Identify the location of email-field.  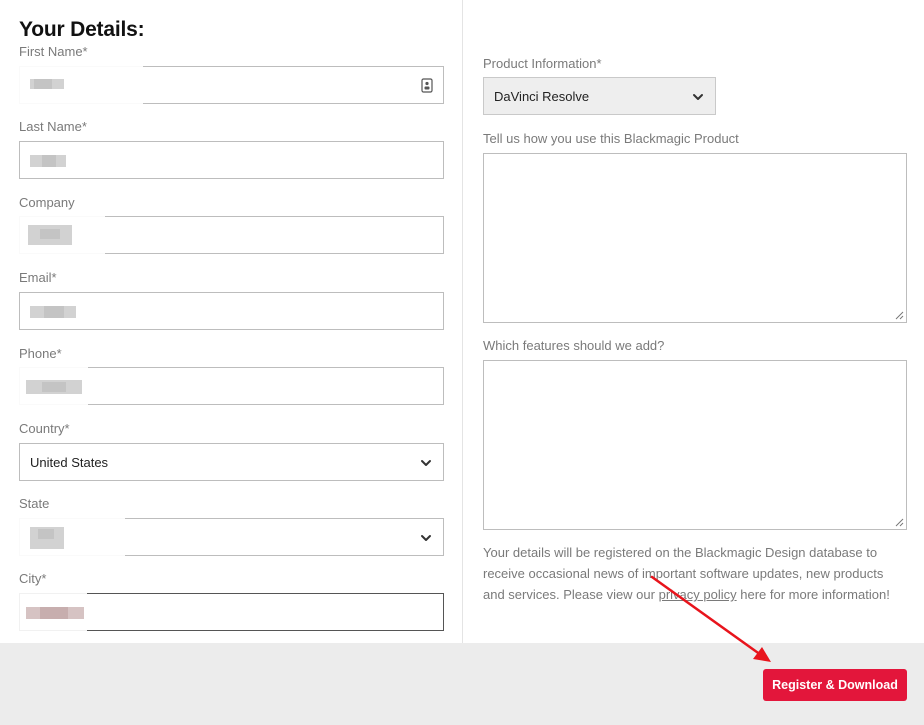
(231, 311).